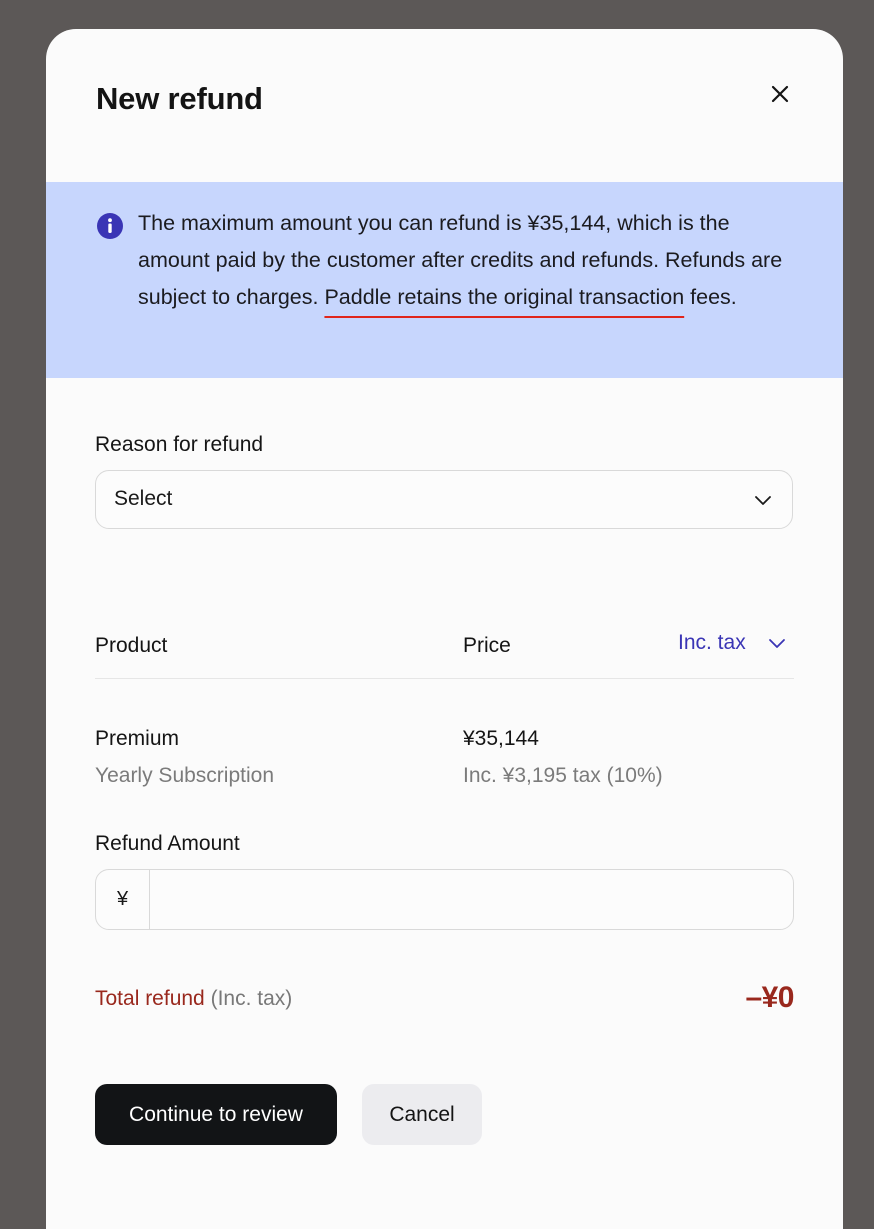 The width and height of the screenshot is (874, 1229). Describe the element at coordinates (444, 499) in the screenshot. I see `reason-select: Select` at that location.